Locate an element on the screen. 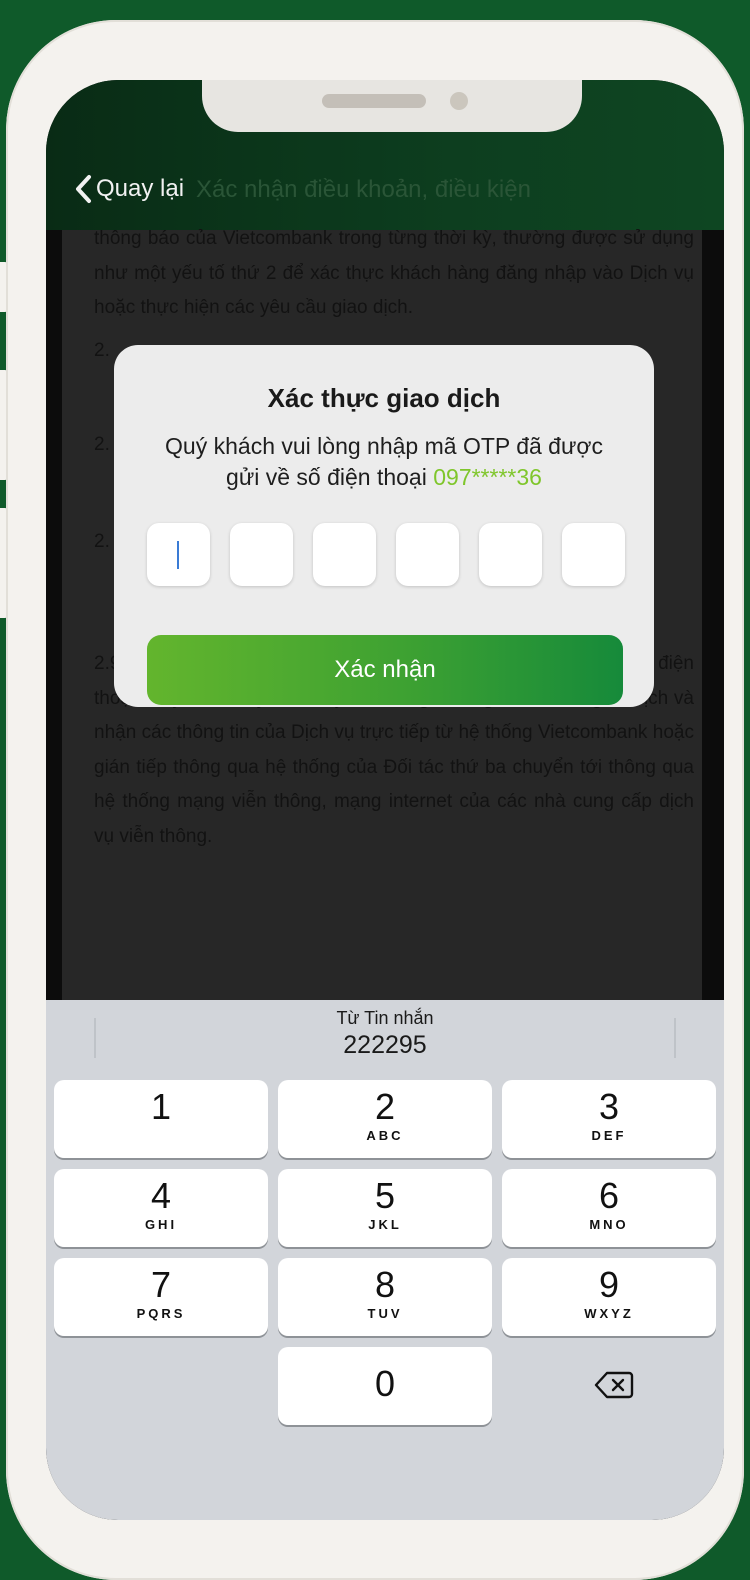 The image size is (750, 1580). masked-phone-number: 097*****36 is located at coordinates (487, 477).